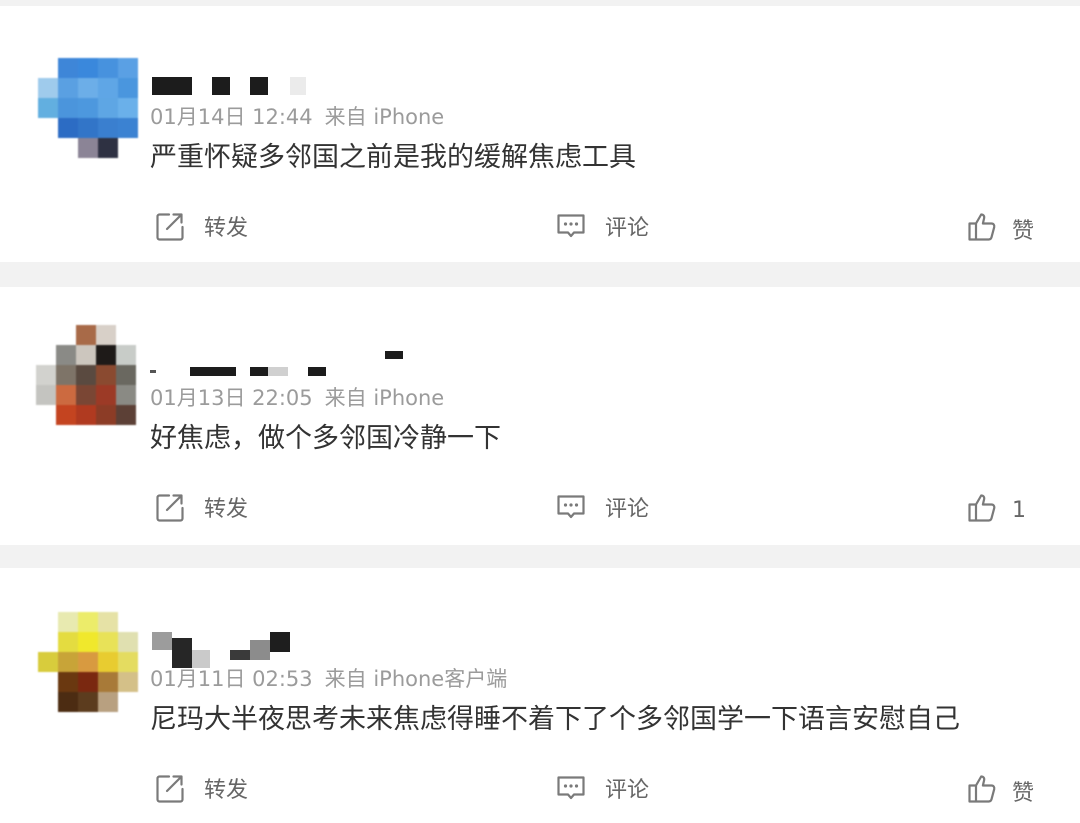 Image resolution: width=1080 pixels, height=823 pixels. What do you see at coordinates (231, 398) in the screenshot?
I see `comment-time: 01月13日 22:05` at bounding box center [231, 398].